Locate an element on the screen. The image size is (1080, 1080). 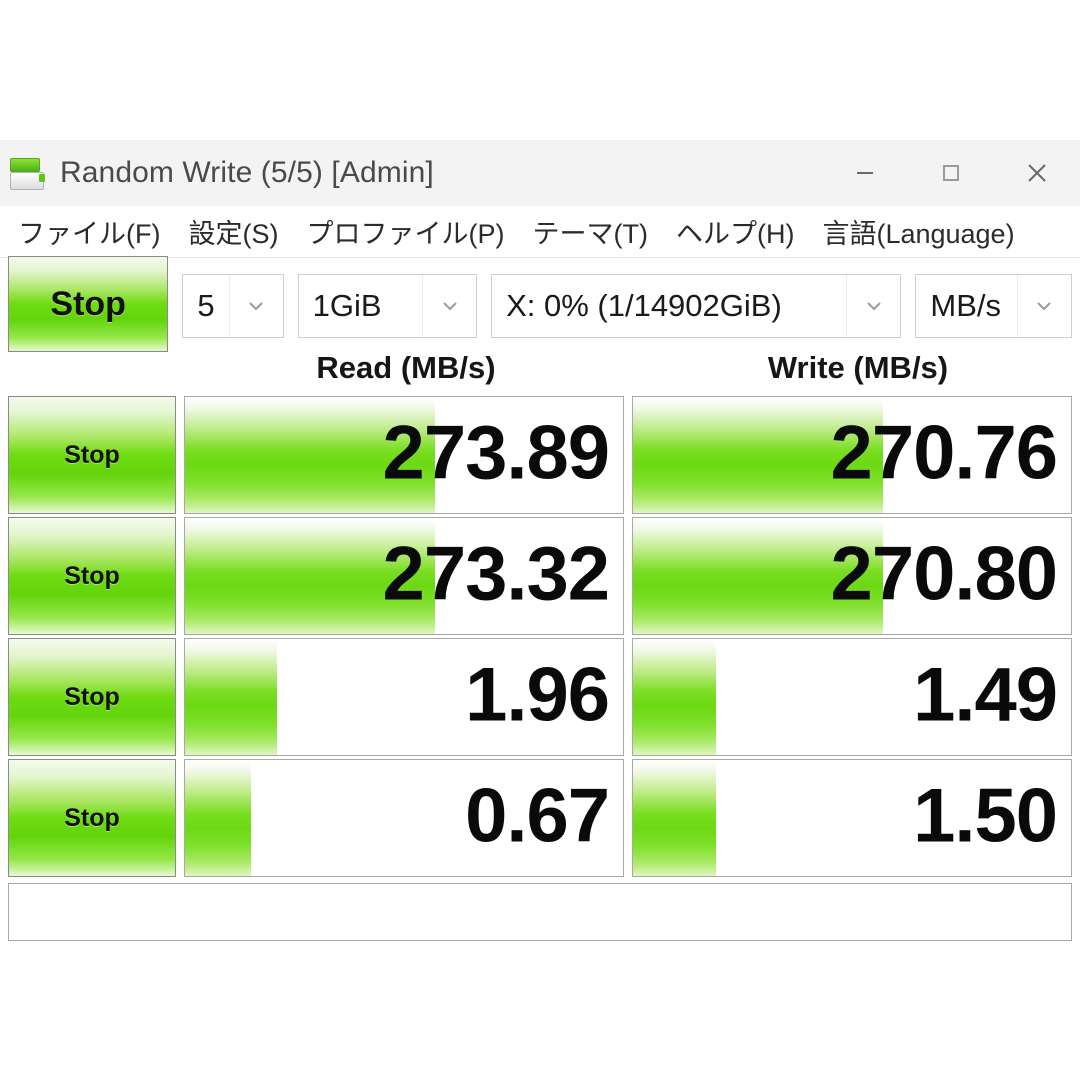
drive-select: X: 0% (1/14902GiB) is located at coordinates (696, 306).